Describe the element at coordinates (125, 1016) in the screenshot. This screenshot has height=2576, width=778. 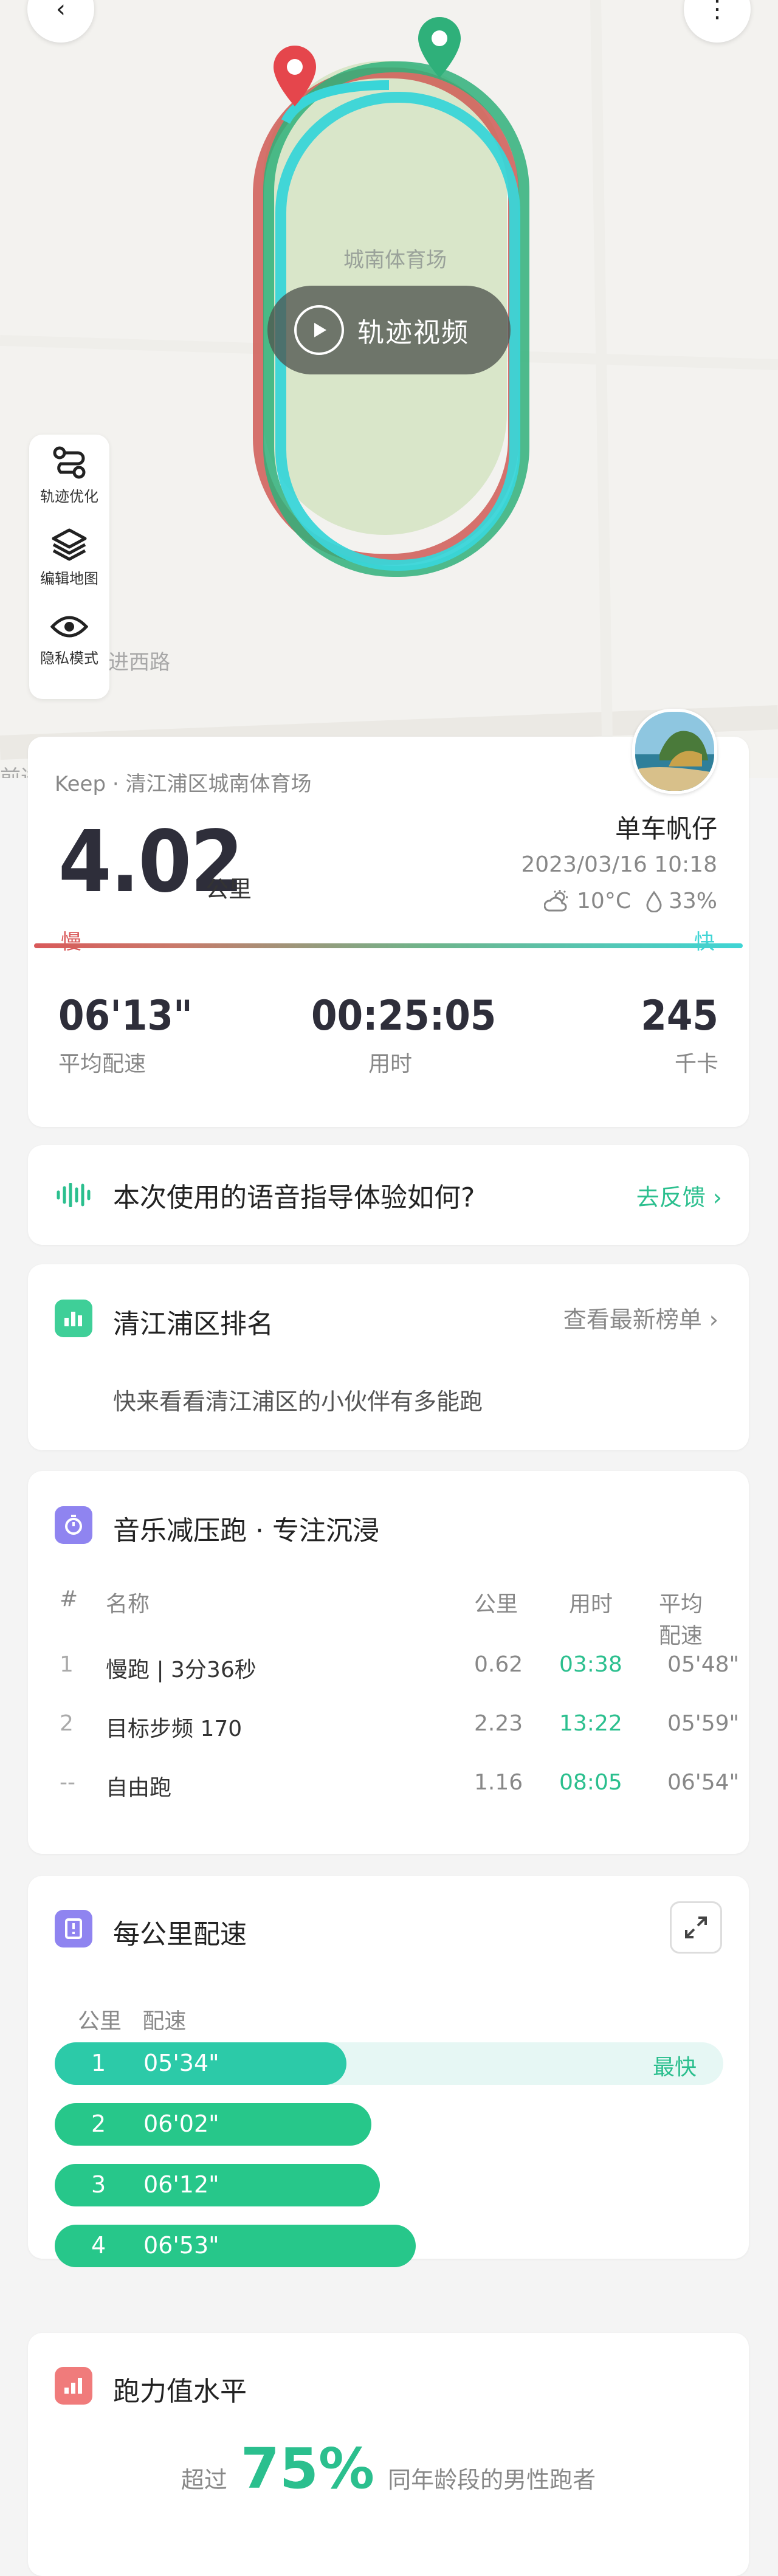
I see `avg-pace-value: 06'13"` at that location.